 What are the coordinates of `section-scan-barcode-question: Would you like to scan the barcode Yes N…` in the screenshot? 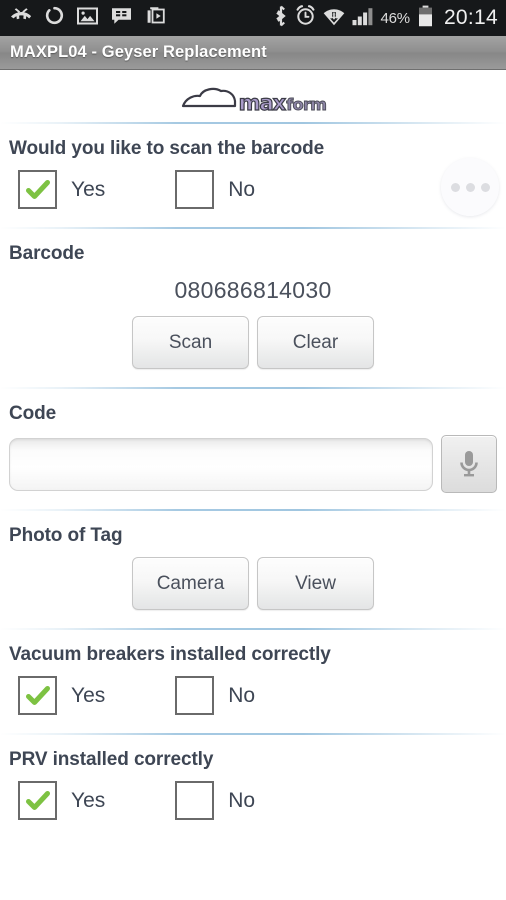 It's located at (253, 175).